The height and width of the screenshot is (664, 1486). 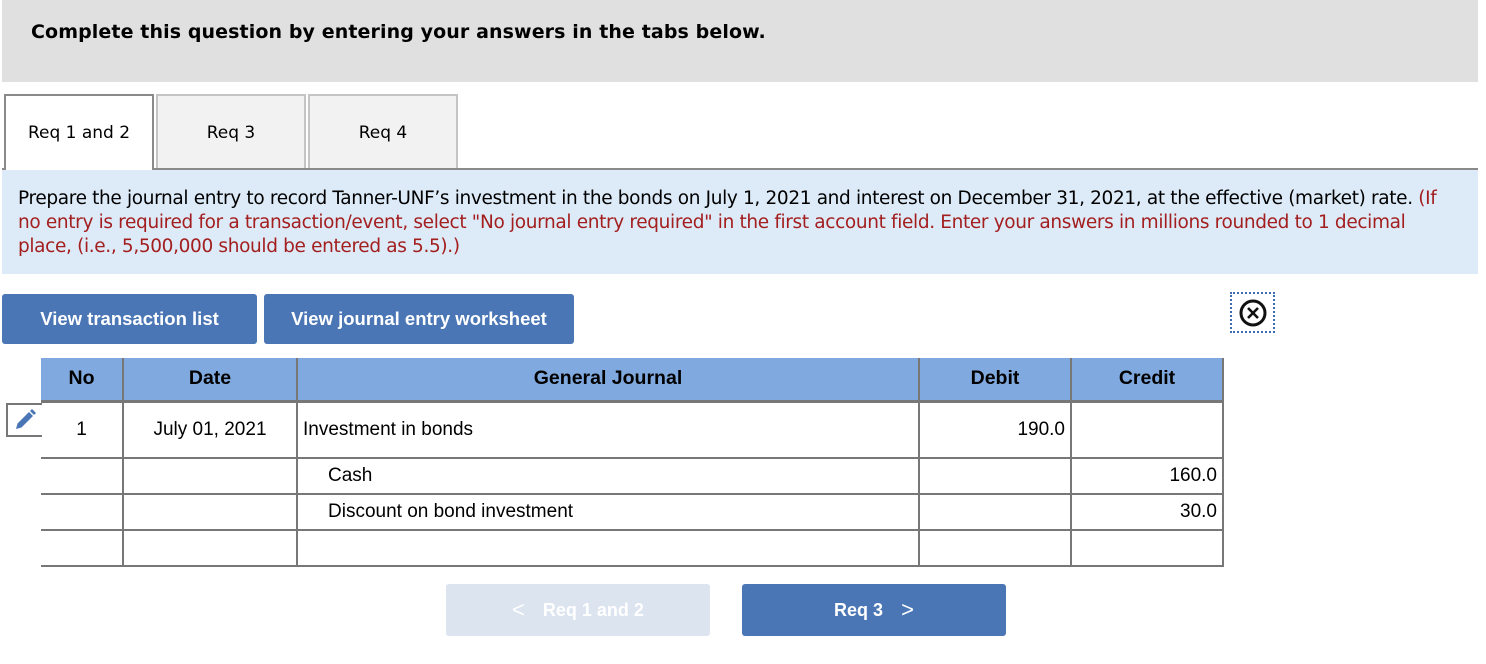 I want to click on tab-label: Req 3, so click(x=231, y=132).